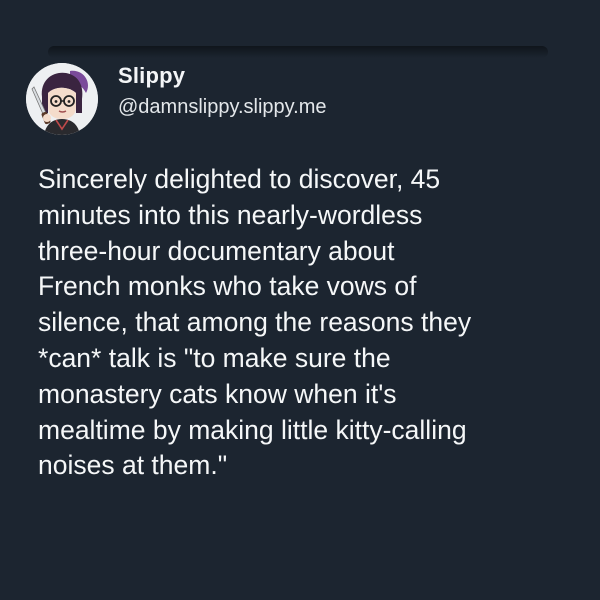 This screenshot has width=600, height=600. I want to click on post-text-line: minutes into this nearly-wordless, so click(230, 214).